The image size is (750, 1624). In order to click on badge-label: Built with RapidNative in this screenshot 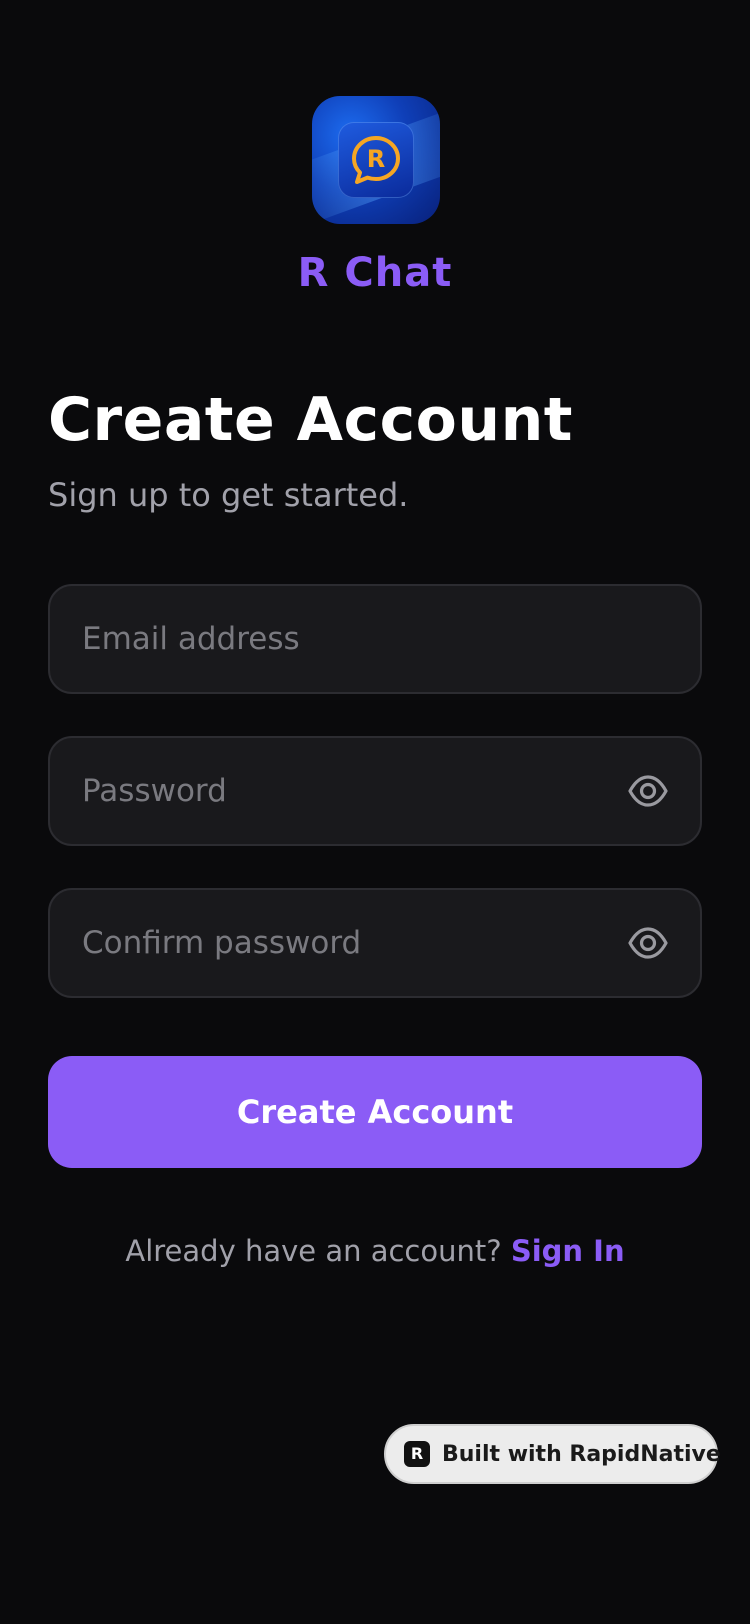, I will do `click(581, 1454)`.